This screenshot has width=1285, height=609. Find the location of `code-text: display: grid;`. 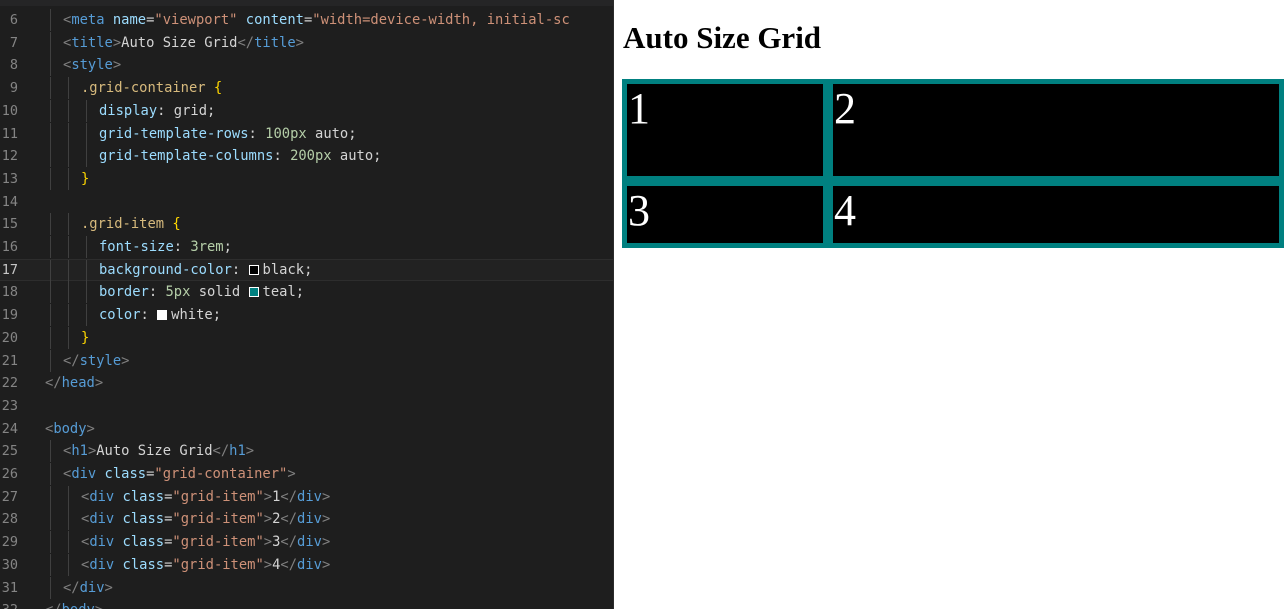

code-text: display: grid; is located at coordinates (157, 111).